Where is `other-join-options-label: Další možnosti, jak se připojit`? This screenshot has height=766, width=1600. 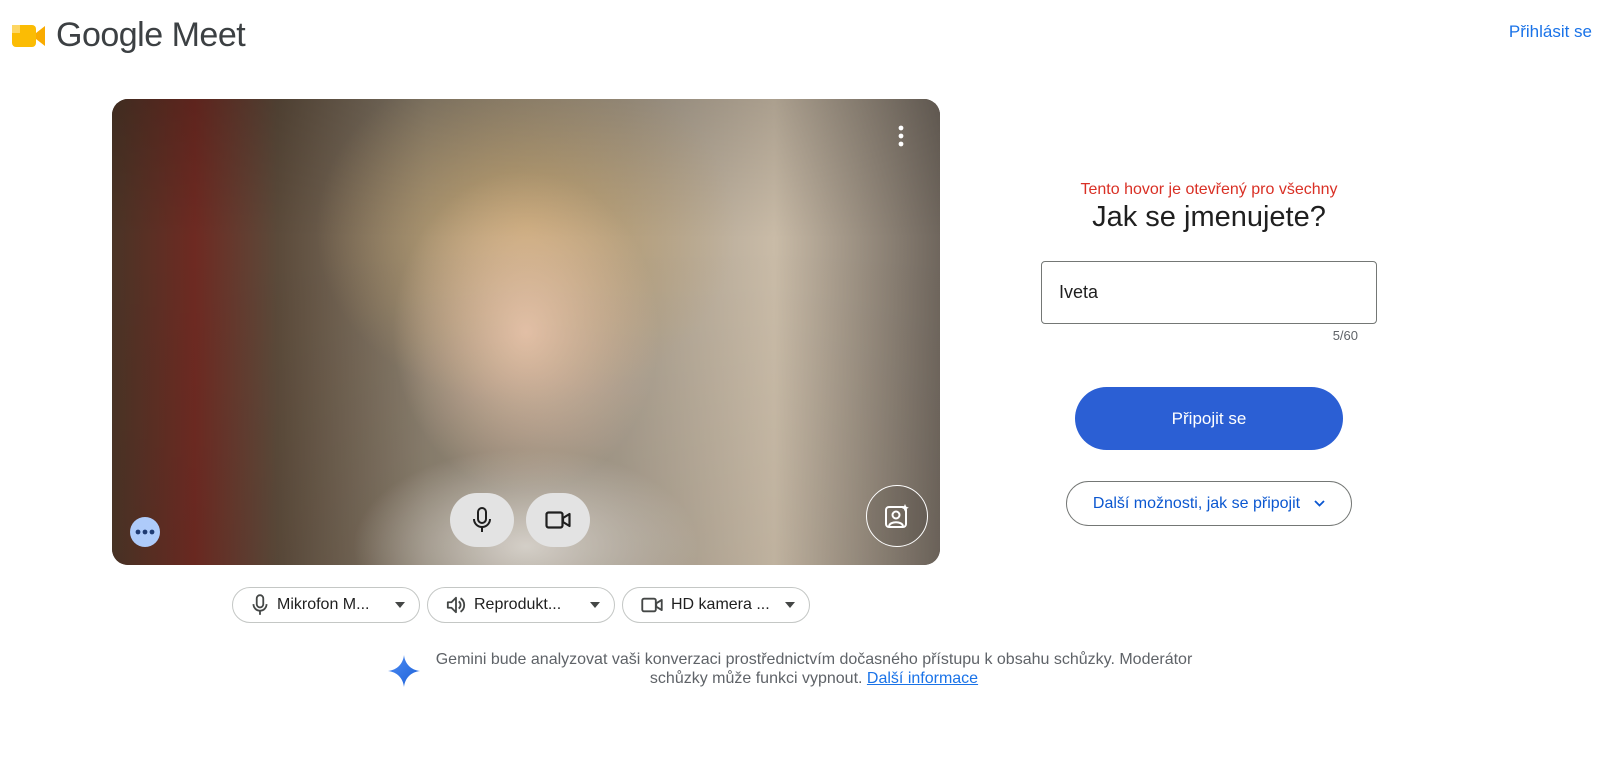
other-join-options-label: Další možnosti, jak se připojit is located at coordinates (1196, 503).